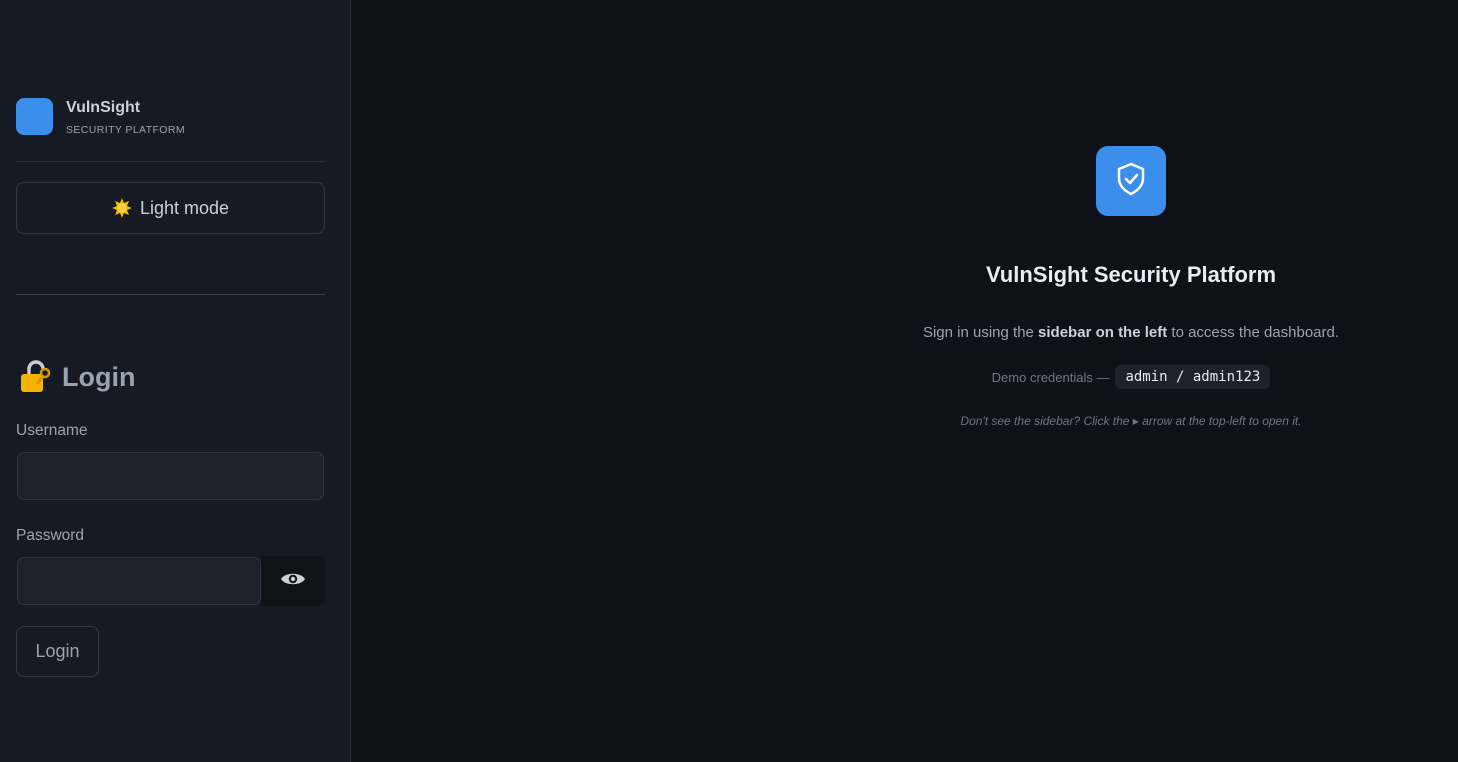 The image size is (1458, 762). I want to click on password-label: Password, so click(50, 535).